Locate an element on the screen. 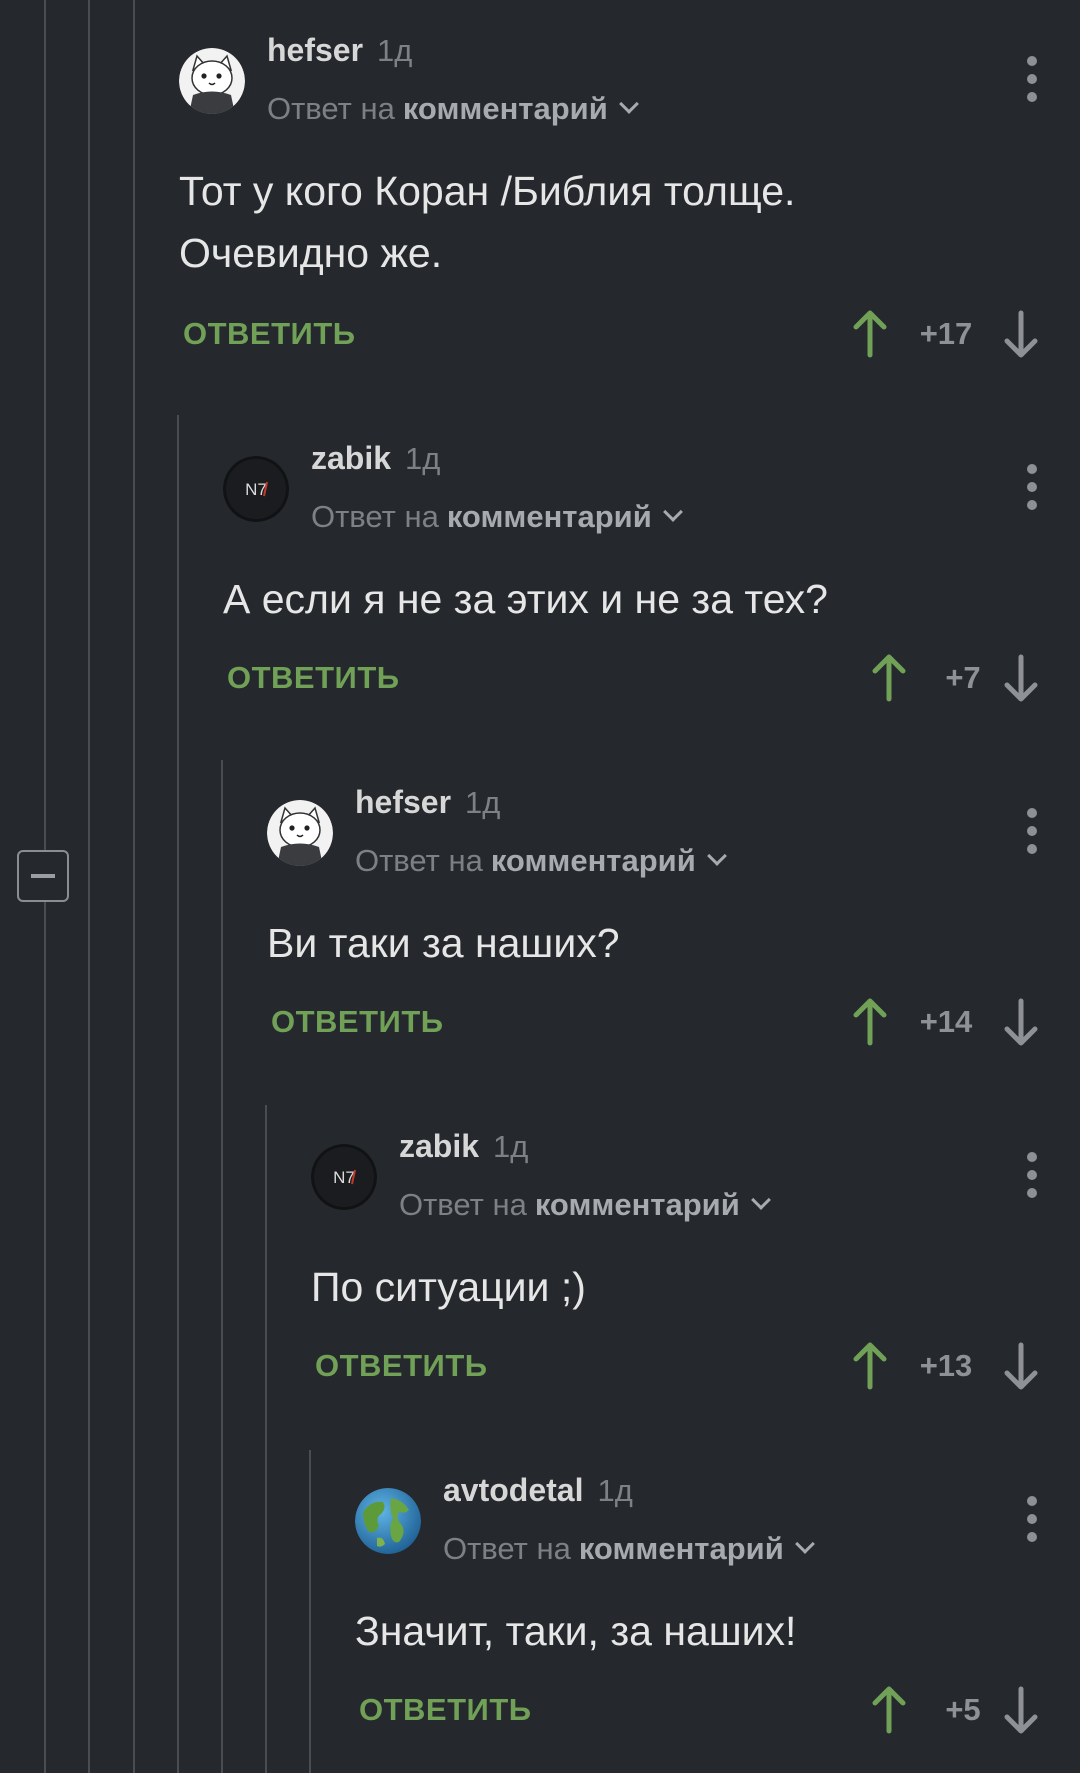 The height and width of the screenshot is (1773, 1080). vote-score: +13 is located at coordinates (946, 1365).